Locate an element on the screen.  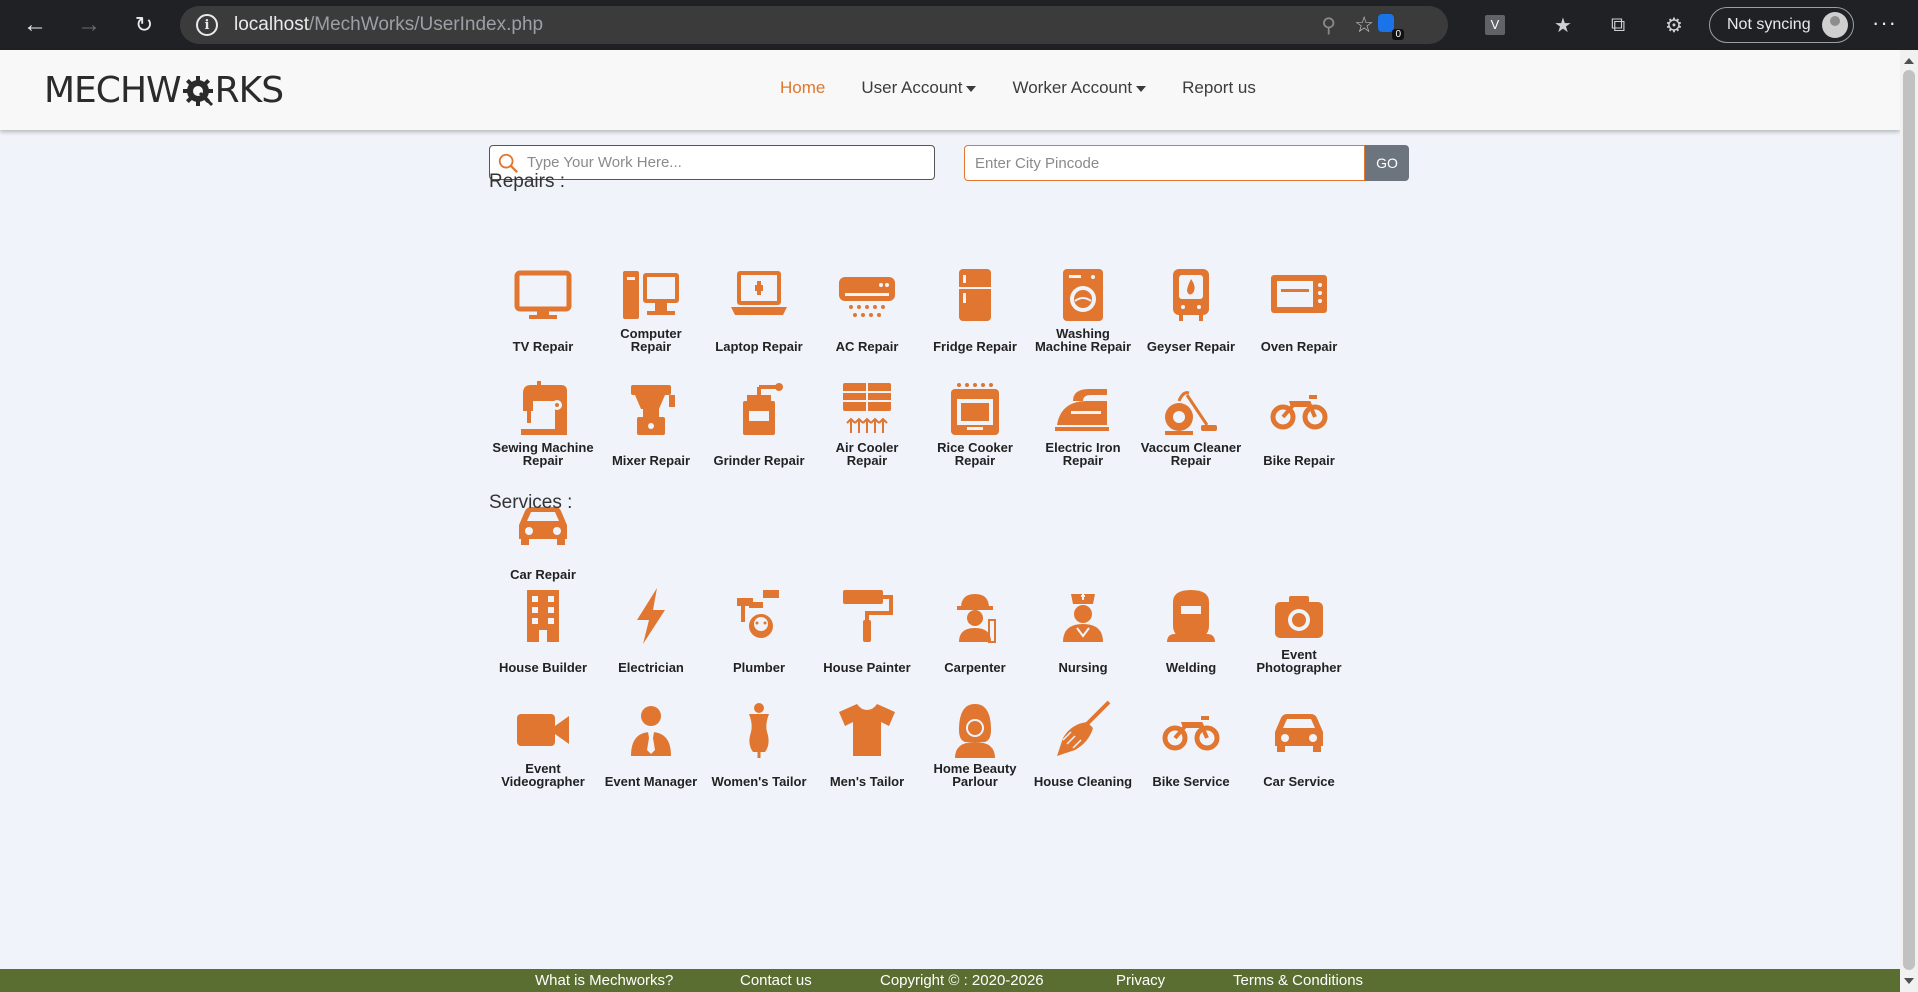
footer-terms-link: Terms & Conditions is located at coordinates (1298, 980).